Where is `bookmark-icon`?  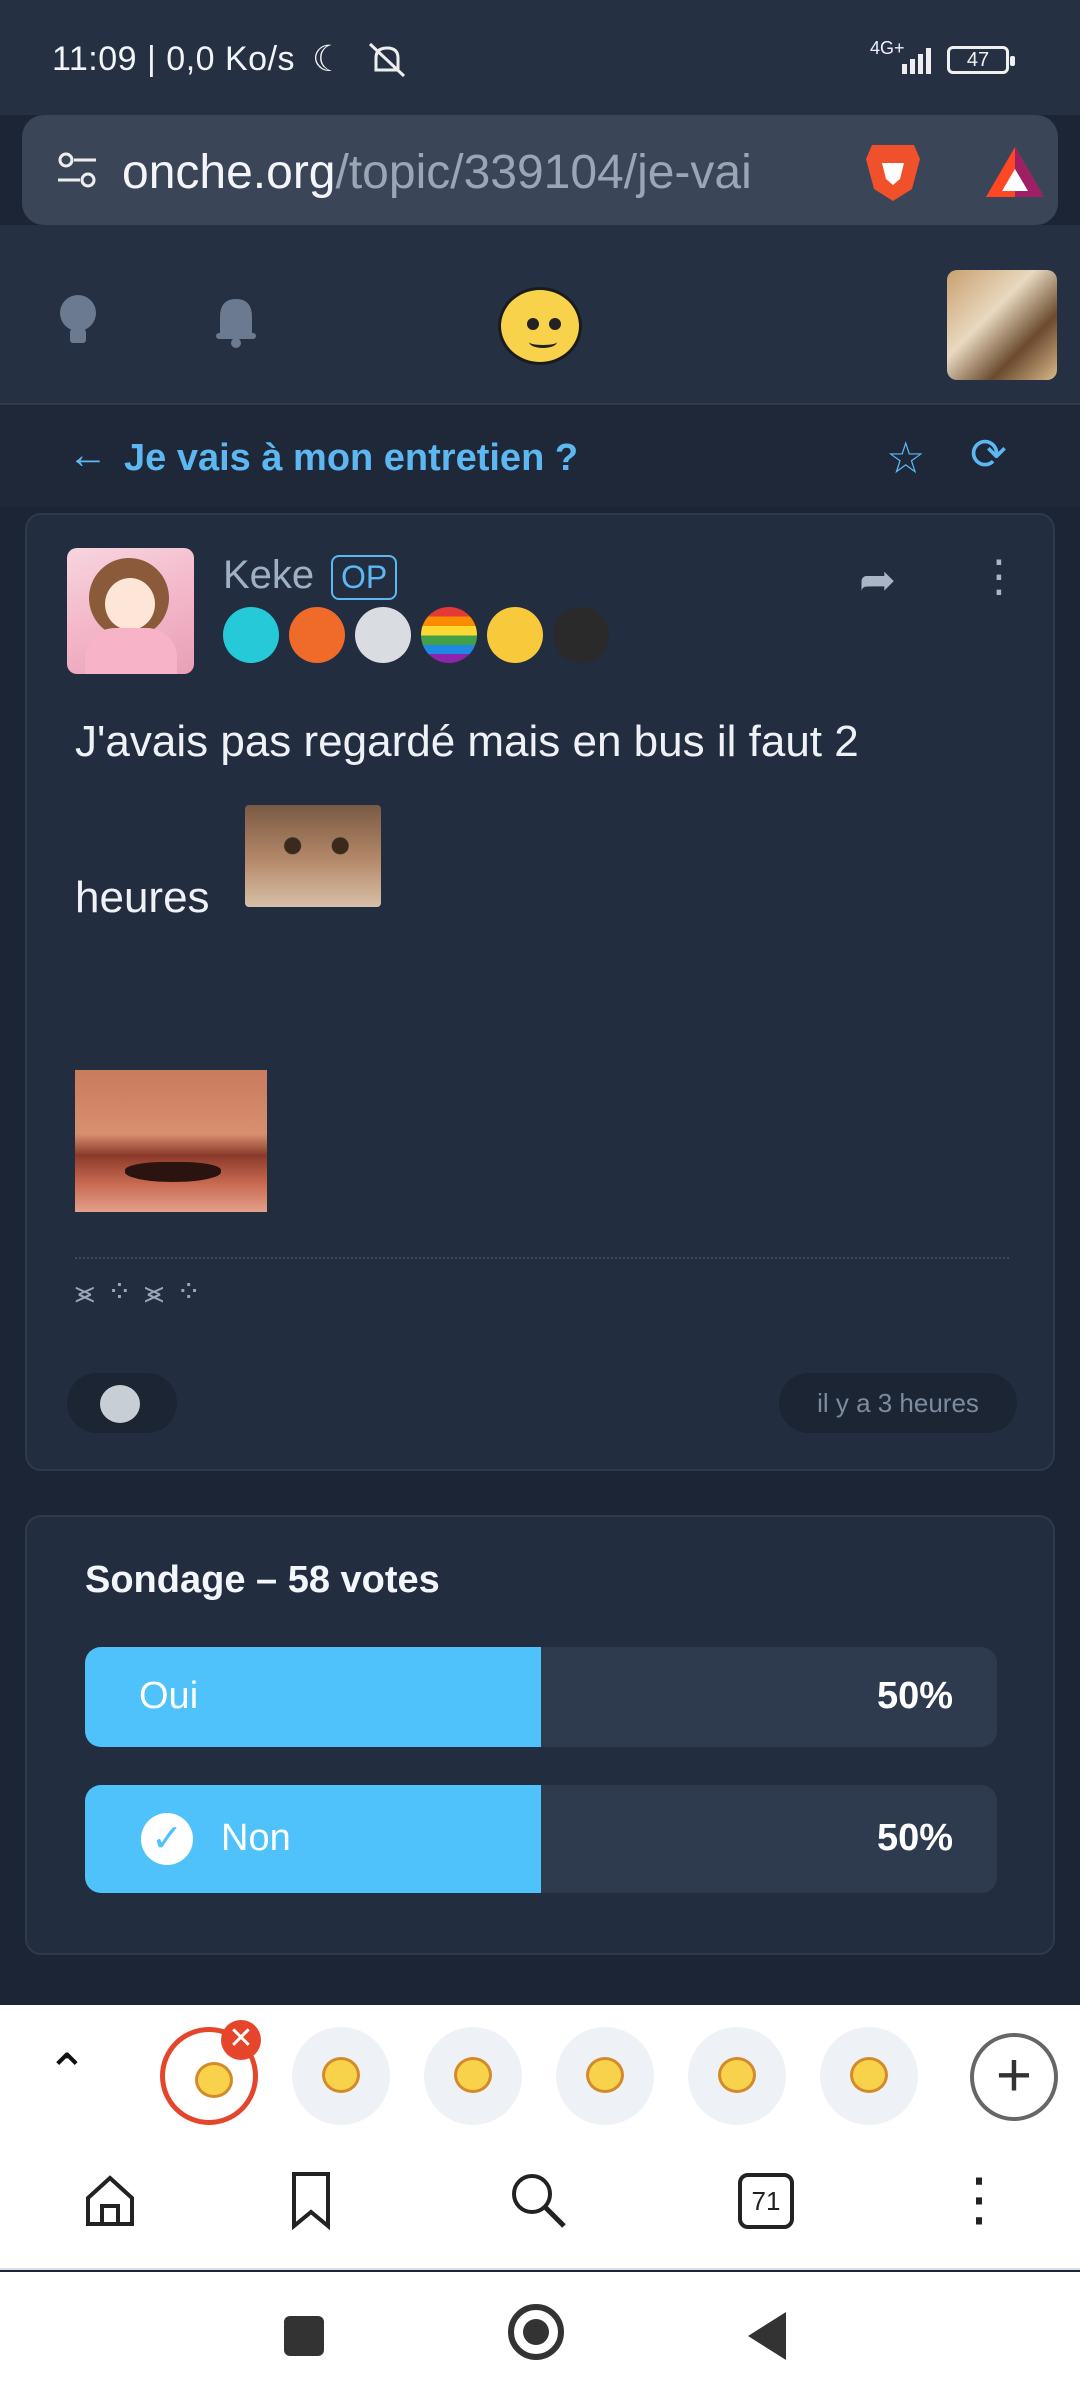 bookmark-icon is located at coordinates (311, 2200).